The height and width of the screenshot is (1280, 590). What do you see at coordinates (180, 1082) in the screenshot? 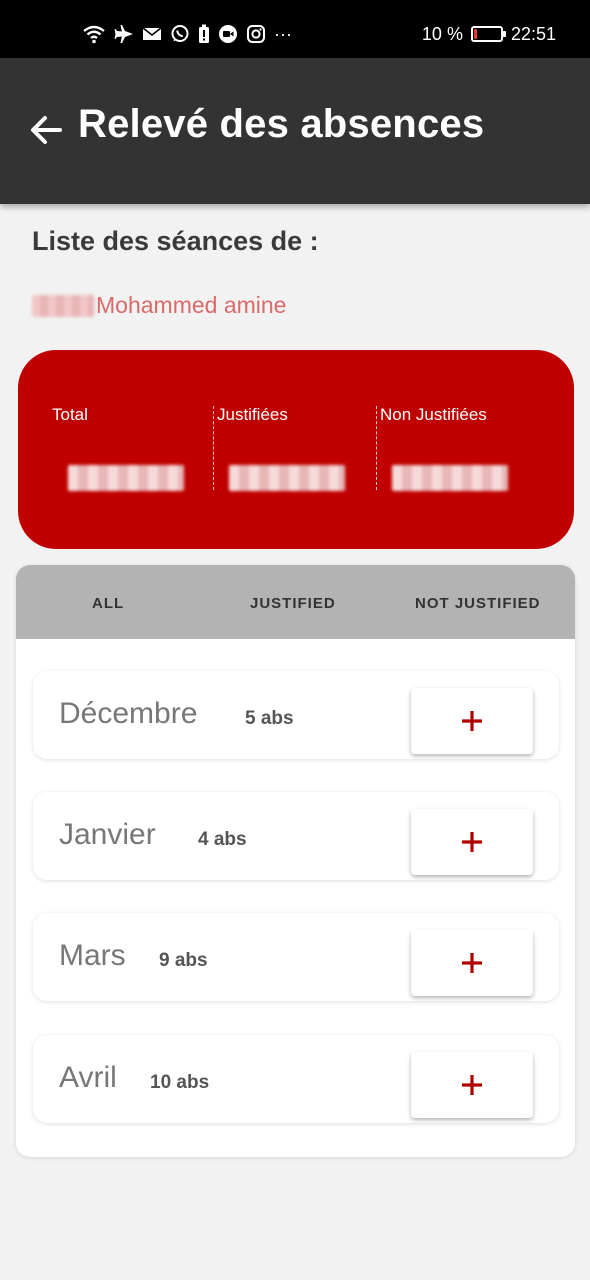
I see `absence-count: 10 abs` at bounding box center [180, 1082].